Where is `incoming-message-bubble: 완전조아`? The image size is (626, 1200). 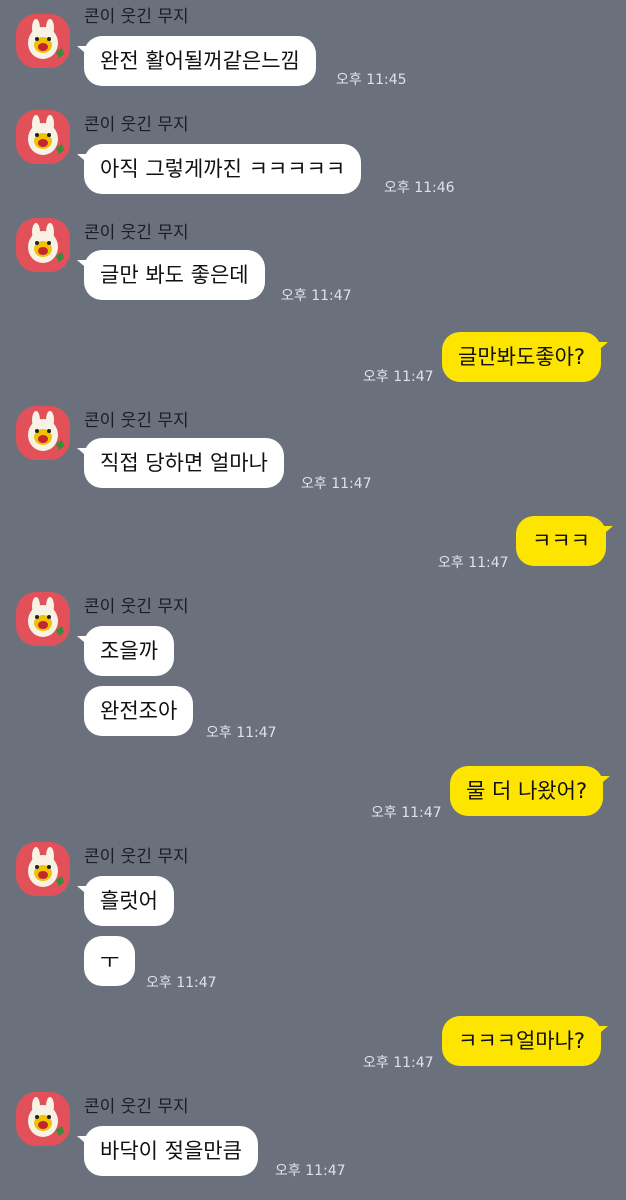 incoming-message-bubble: 완전조아 is located at coordinates (139, 711).